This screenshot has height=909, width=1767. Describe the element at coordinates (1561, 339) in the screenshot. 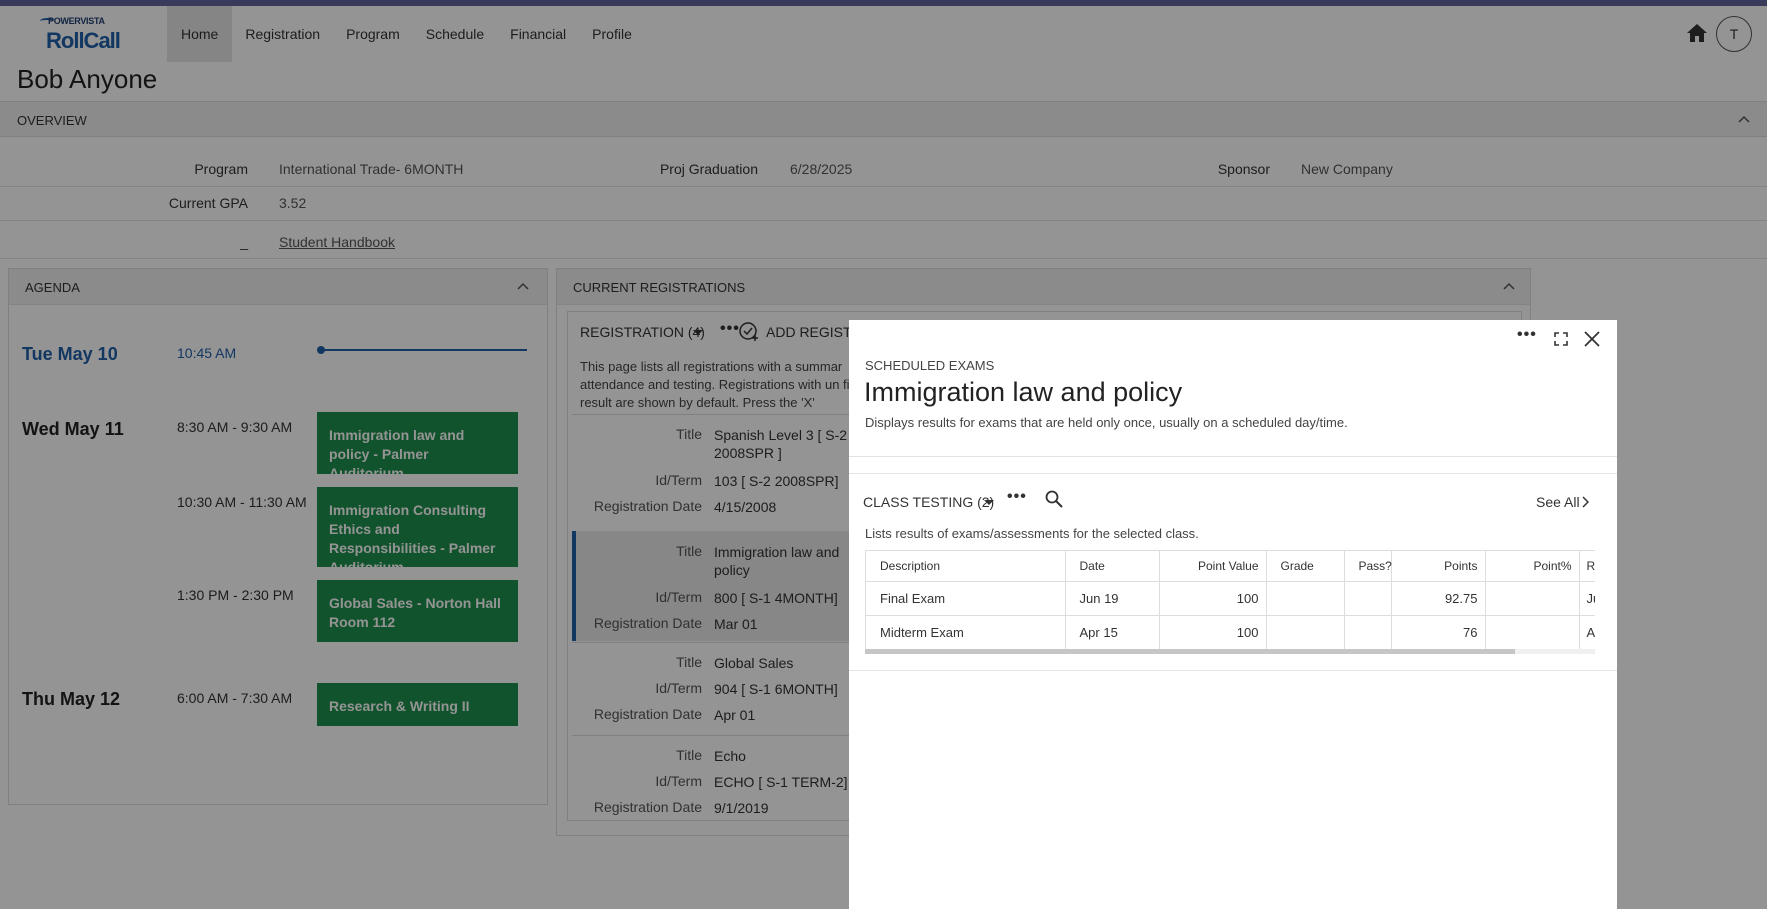

I see `maximize-icon` at that location.